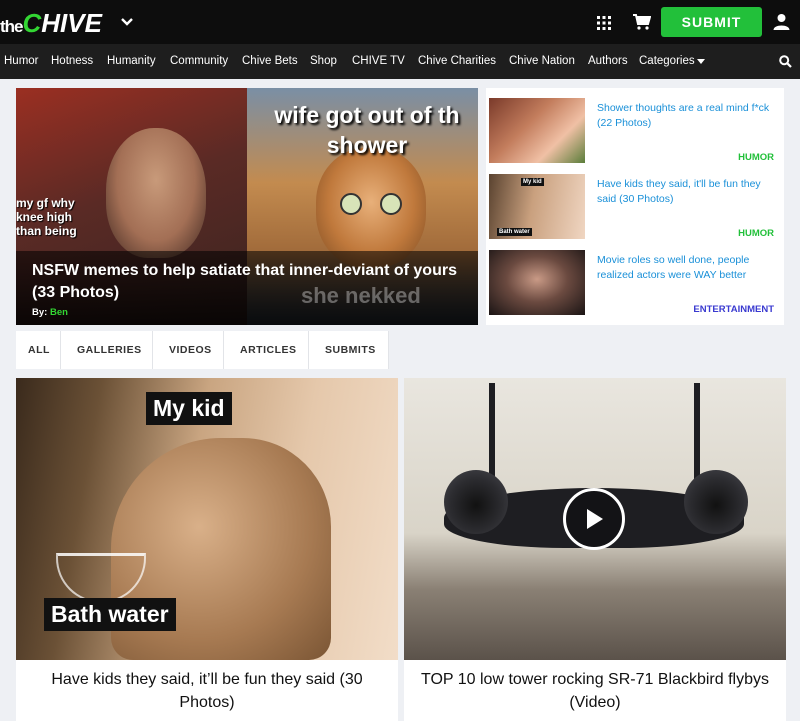 Image resolution: width=800 pixels, height=721 pixels. I want to click on cat-eye-right, so click(391, 204).